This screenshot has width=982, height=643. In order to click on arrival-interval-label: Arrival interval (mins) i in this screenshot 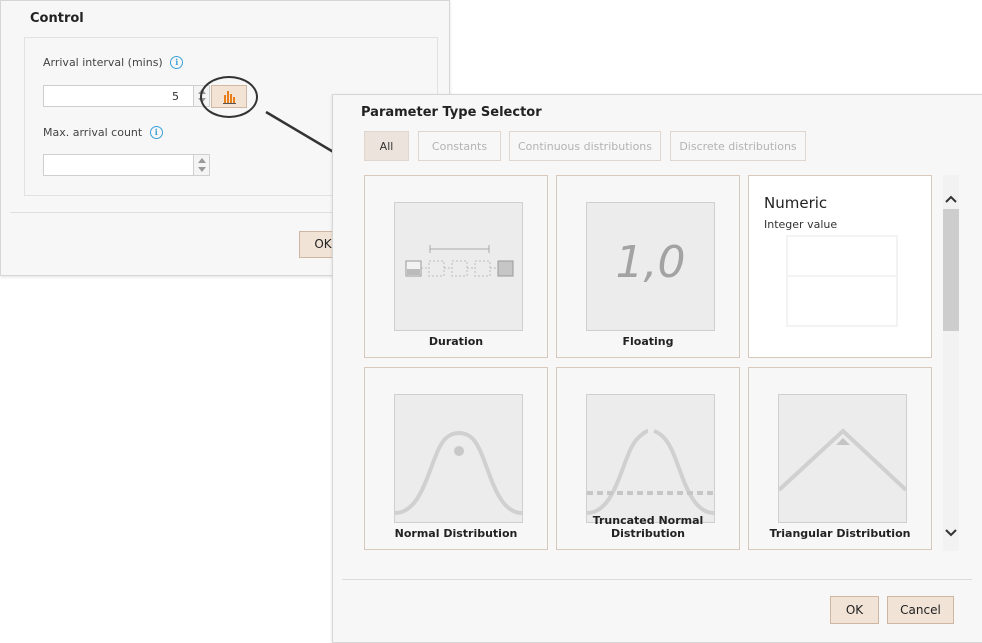, I will do `click(113, 62)`.